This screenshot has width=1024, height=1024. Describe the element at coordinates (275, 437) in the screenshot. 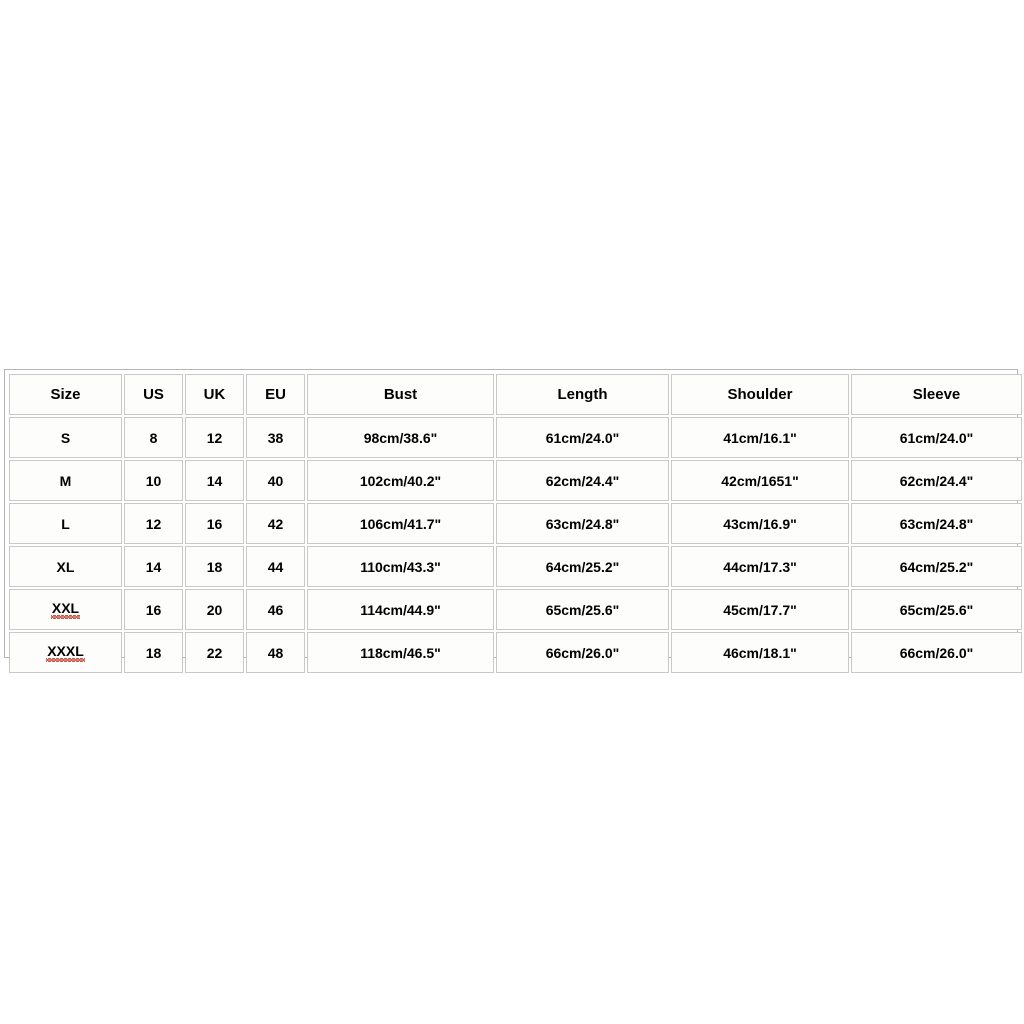

I see `cell-eu: 38` at that location.